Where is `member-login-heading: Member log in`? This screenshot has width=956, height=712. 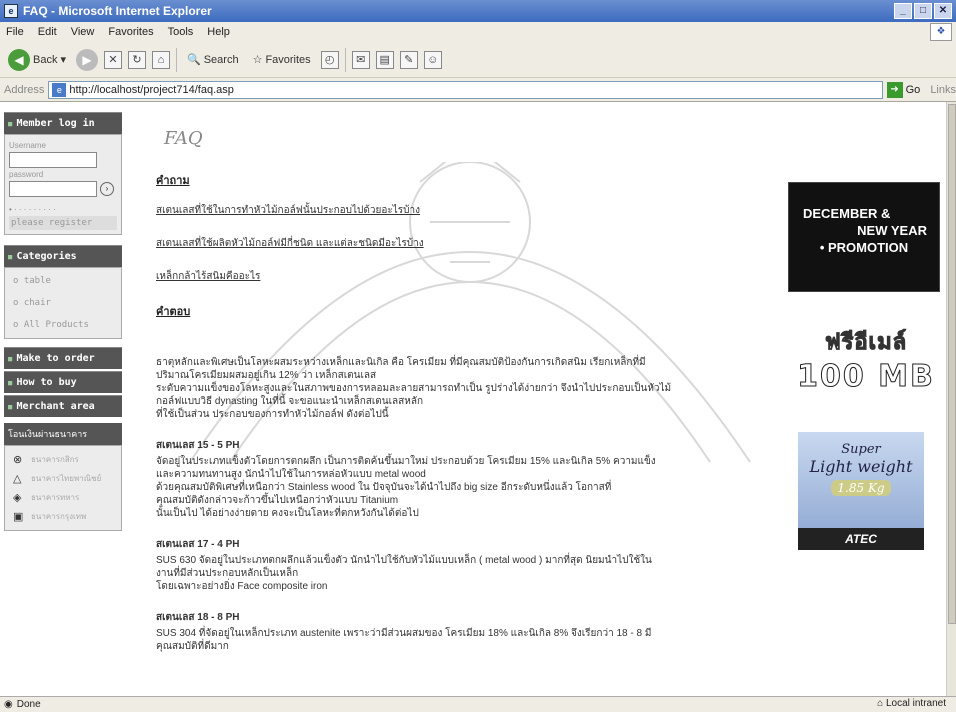
member-login-heading: Member log in is located at coordinates (63, 123).